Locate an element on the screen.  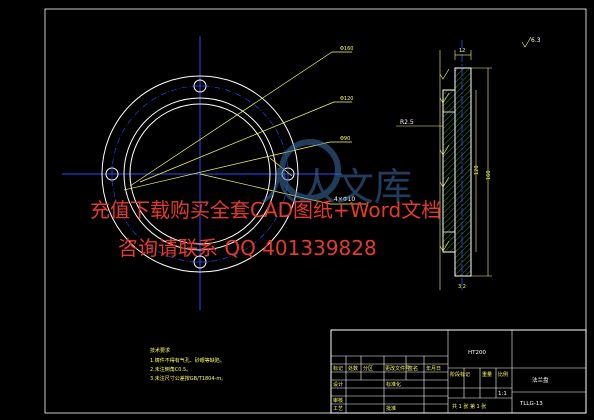
tb-header-0: 标记 is located at coordinates (338, 368).